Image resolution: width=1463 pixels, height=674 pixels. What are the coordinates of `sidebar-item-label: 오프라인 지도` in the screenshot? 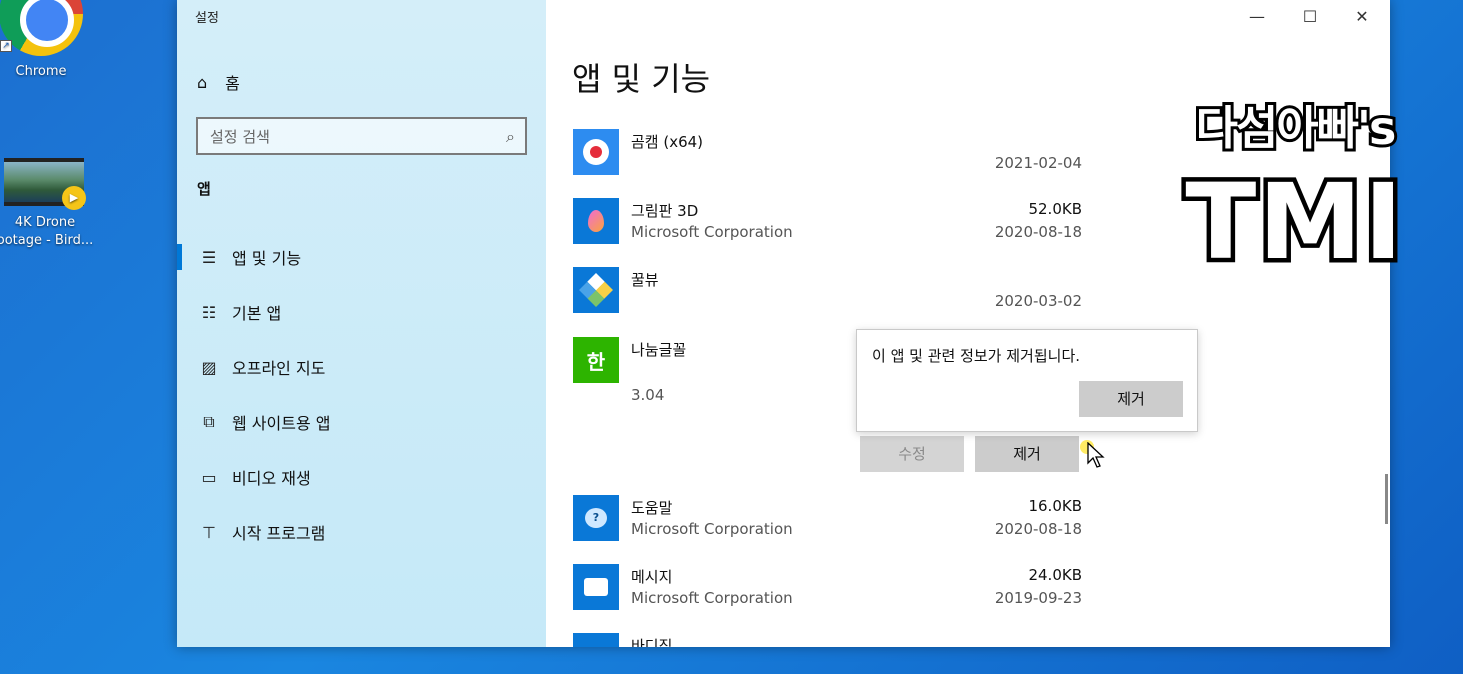 It's located at (279, 368).